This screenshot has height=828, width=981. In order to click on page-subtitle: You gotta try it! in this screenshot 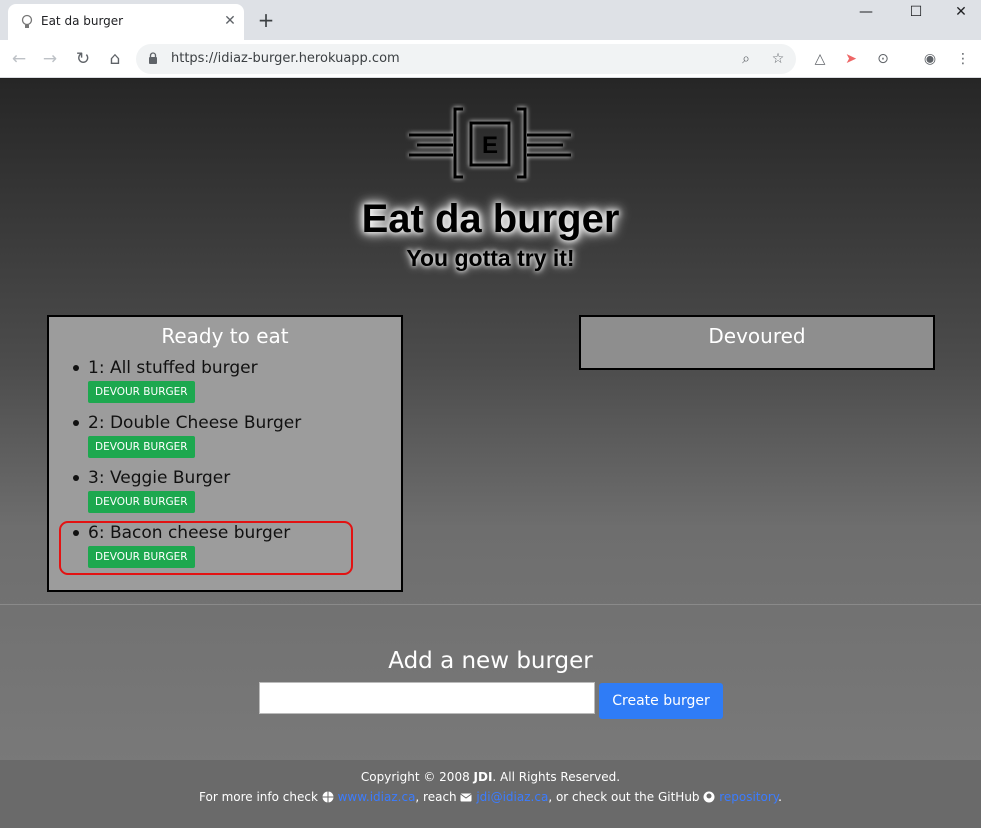, I will do `click(490, 258)`.